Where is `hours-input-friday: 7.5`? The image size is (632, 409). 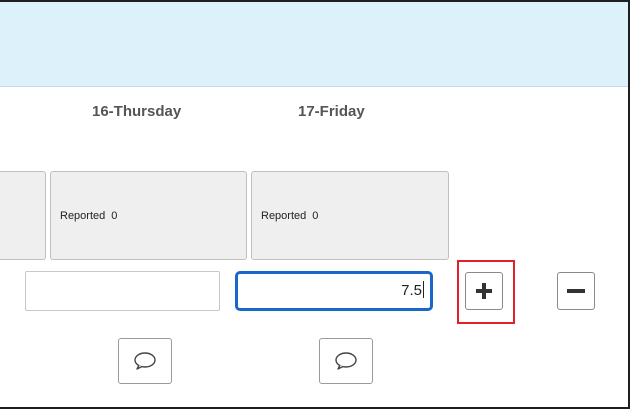
hours-input-friday: 7.5 is located at coordinates (334, 291).